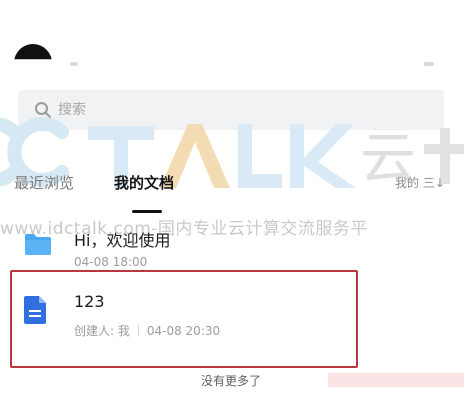 This screenshot has width=464, height=404. I want to click on avatar, so click(33, 52).